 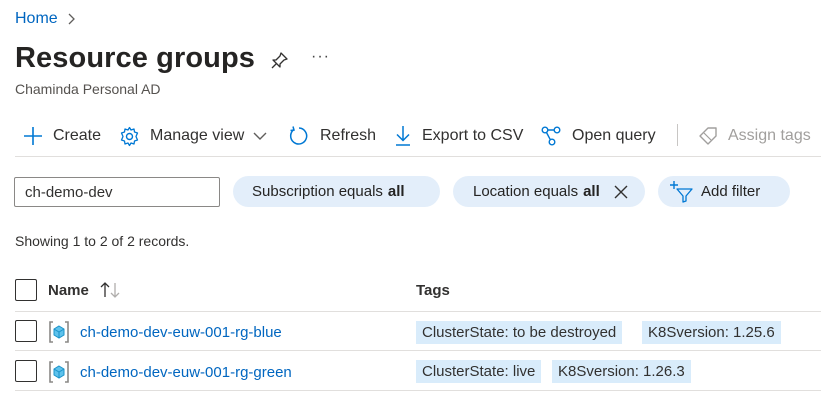 What do you see at coordinates (479, 371) in the screenshot?
I see `tag-chip: ClusterState: live` at bounding box center [479, 371].